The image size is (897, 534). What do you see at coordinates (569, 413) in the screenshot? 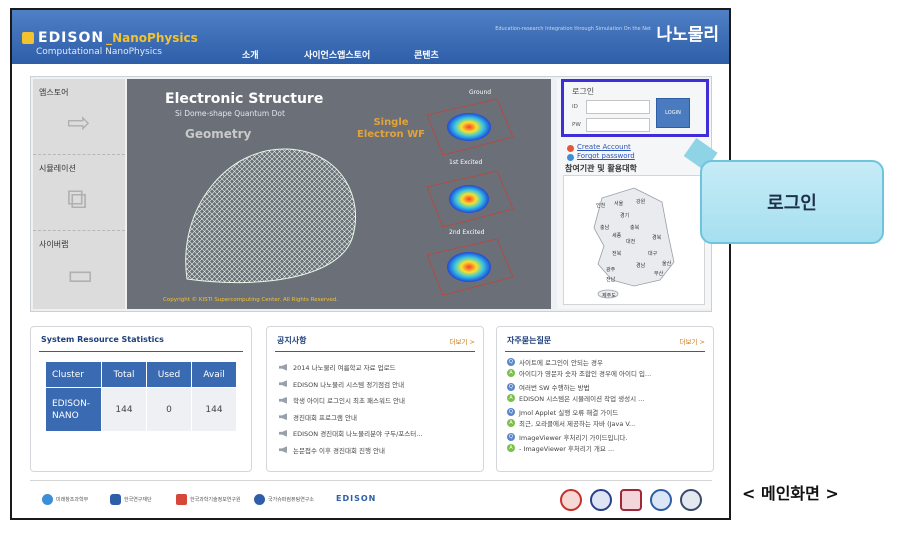
I see `faq-question-text: Jmol Applet 실행 오류 해결 가이드` at bounding box center [569, 413].